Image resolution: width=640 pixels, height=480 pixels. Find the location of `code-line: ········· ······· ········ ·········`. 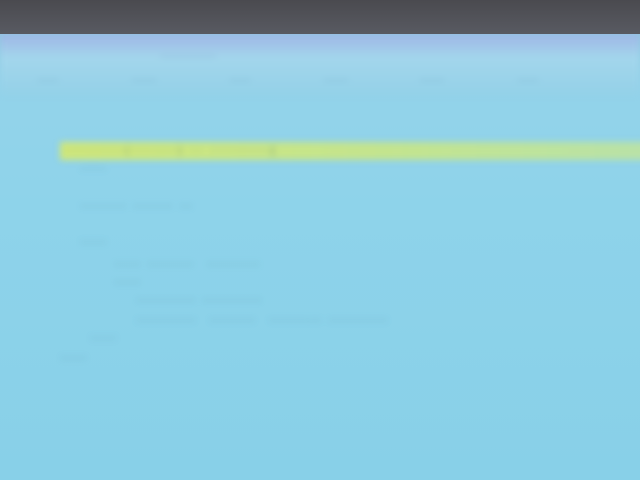

code-line: ········· ······· ········ ········· is located at coordinates (262, 320).